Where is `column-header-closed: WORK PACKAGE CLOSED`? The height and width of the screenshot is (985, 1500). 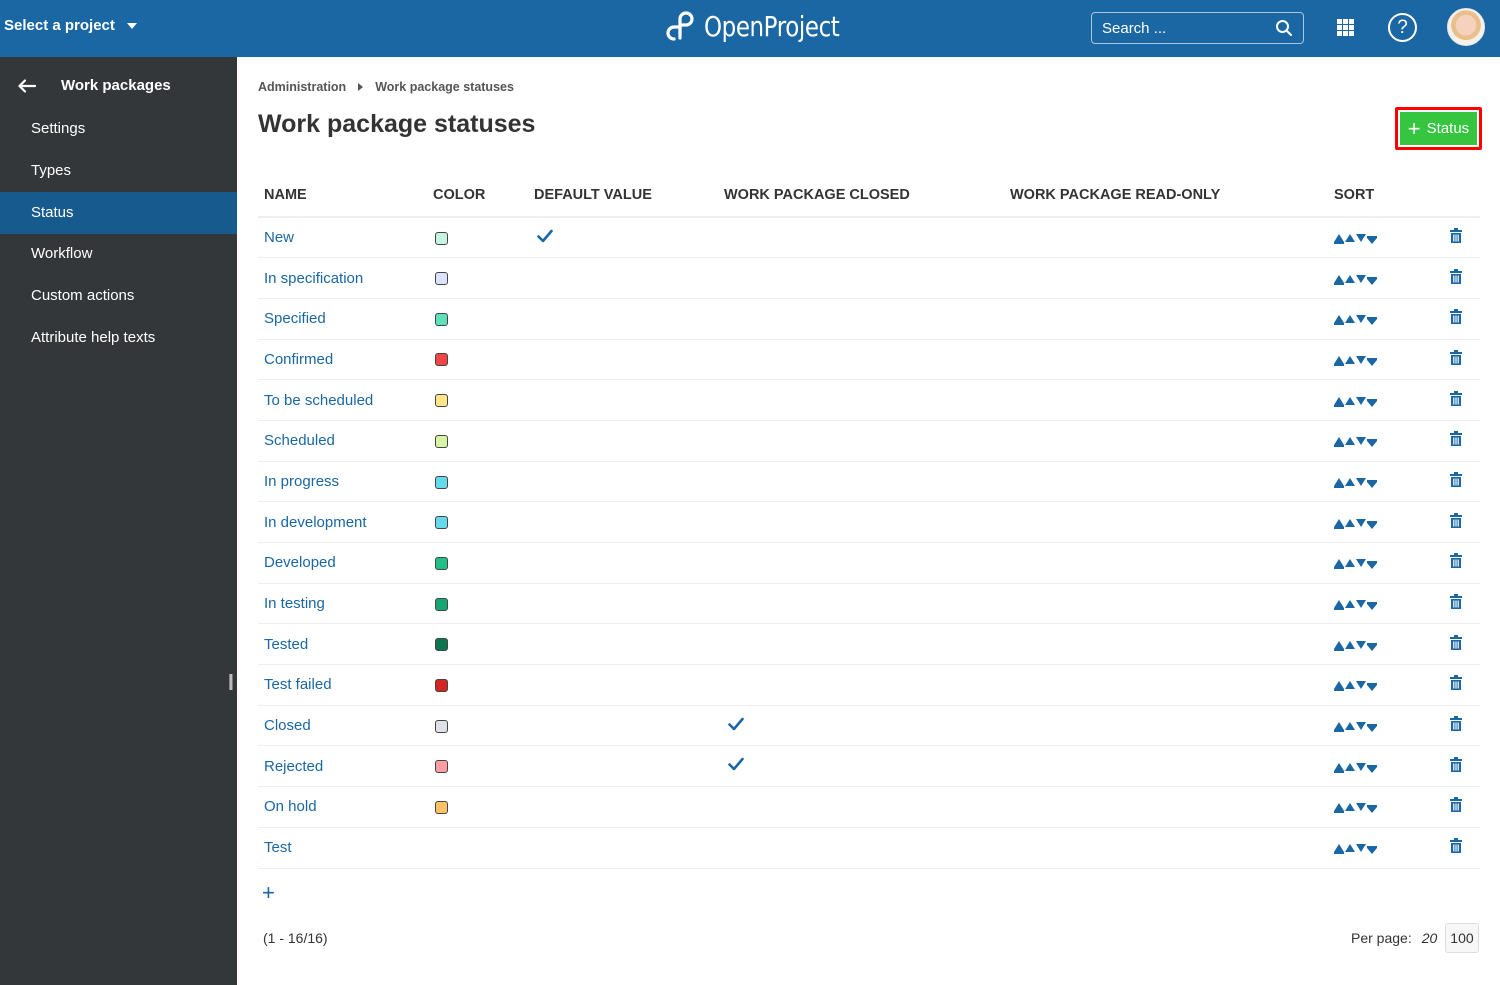
column-header-closed: WORK PACKAGE CLOSED is located at coordinates (861, 196).